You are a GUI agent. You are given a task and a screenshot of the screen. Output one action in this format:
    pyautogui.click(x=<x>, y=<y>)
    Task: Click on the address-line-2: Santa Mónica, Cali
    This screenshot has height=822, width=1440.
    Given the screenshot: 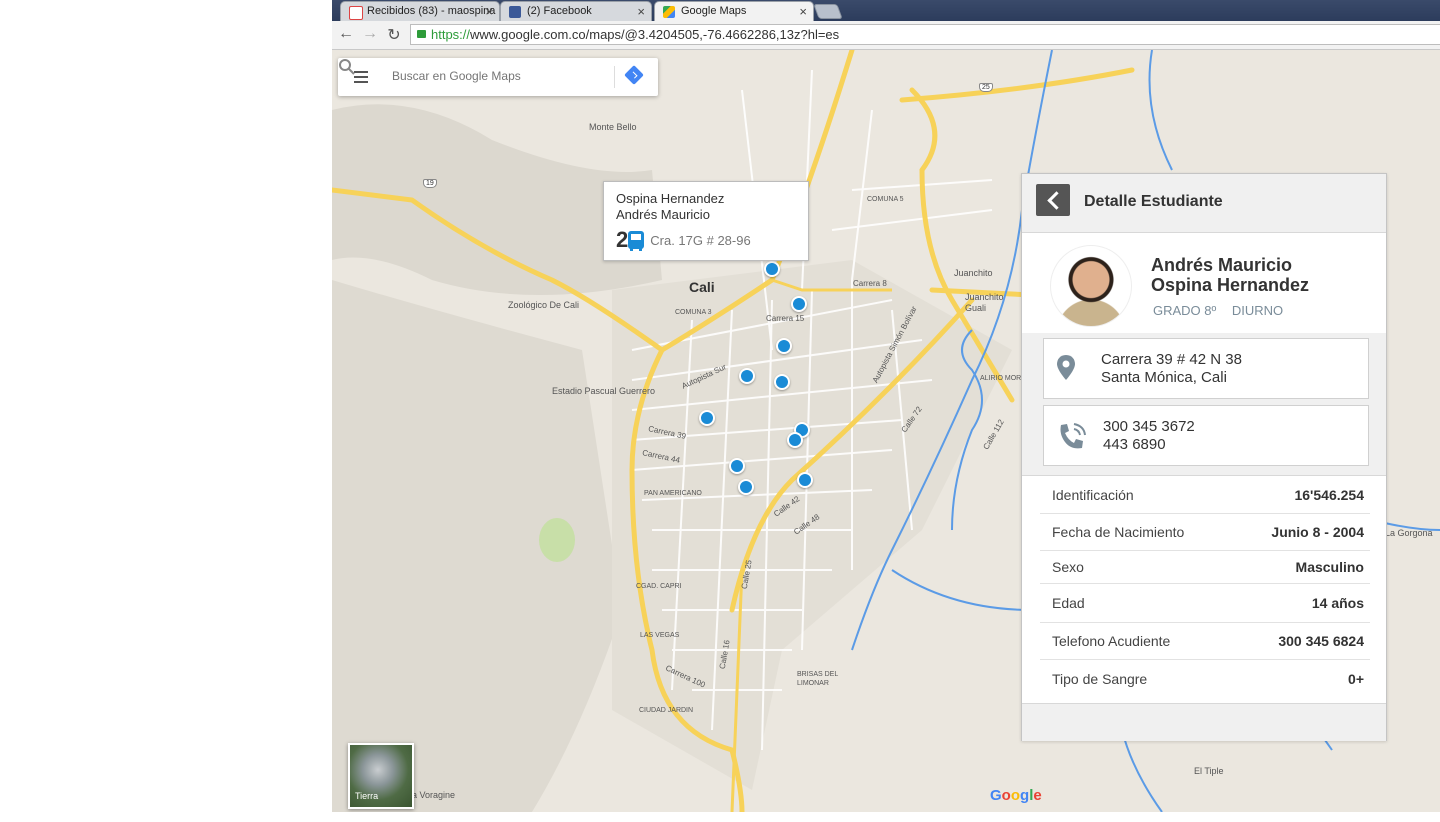 What is the action you would take?
    pyautogui.click(x=1164, y=377)
    